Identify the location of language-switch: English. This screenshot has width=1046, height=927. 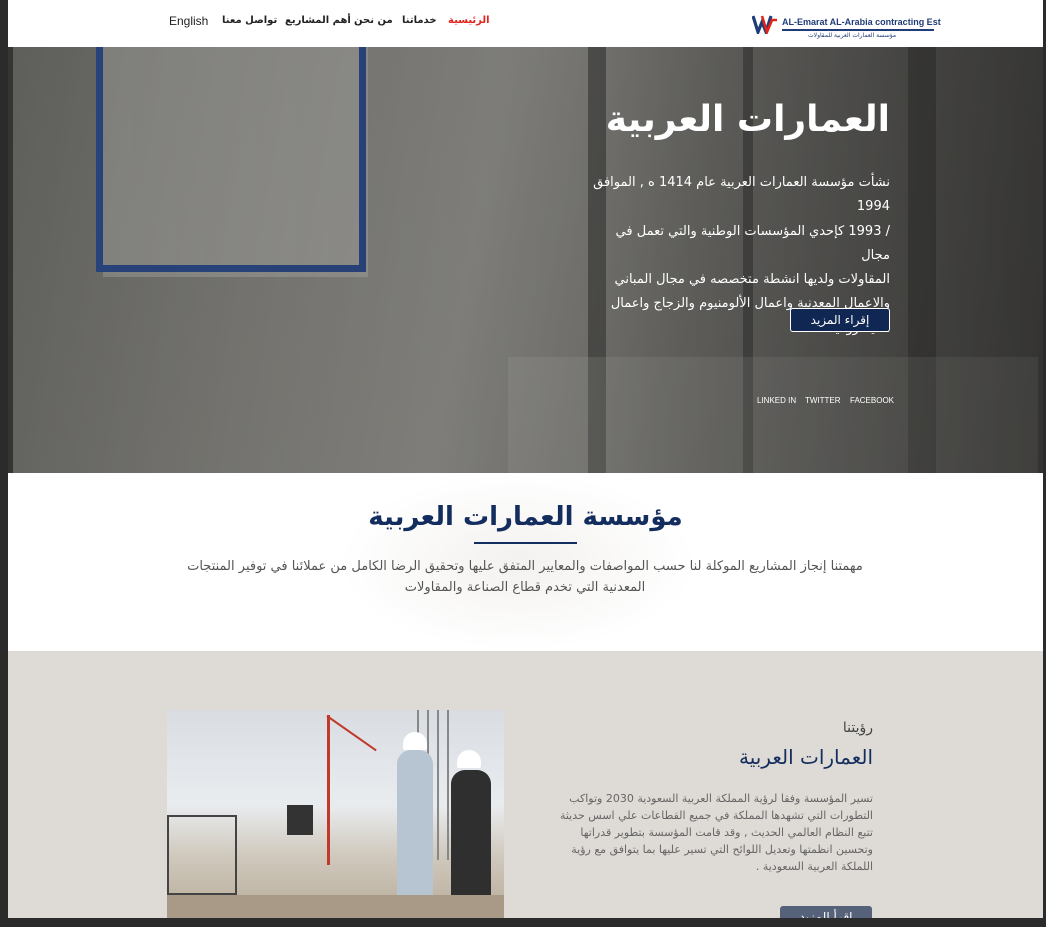
(188, 21).